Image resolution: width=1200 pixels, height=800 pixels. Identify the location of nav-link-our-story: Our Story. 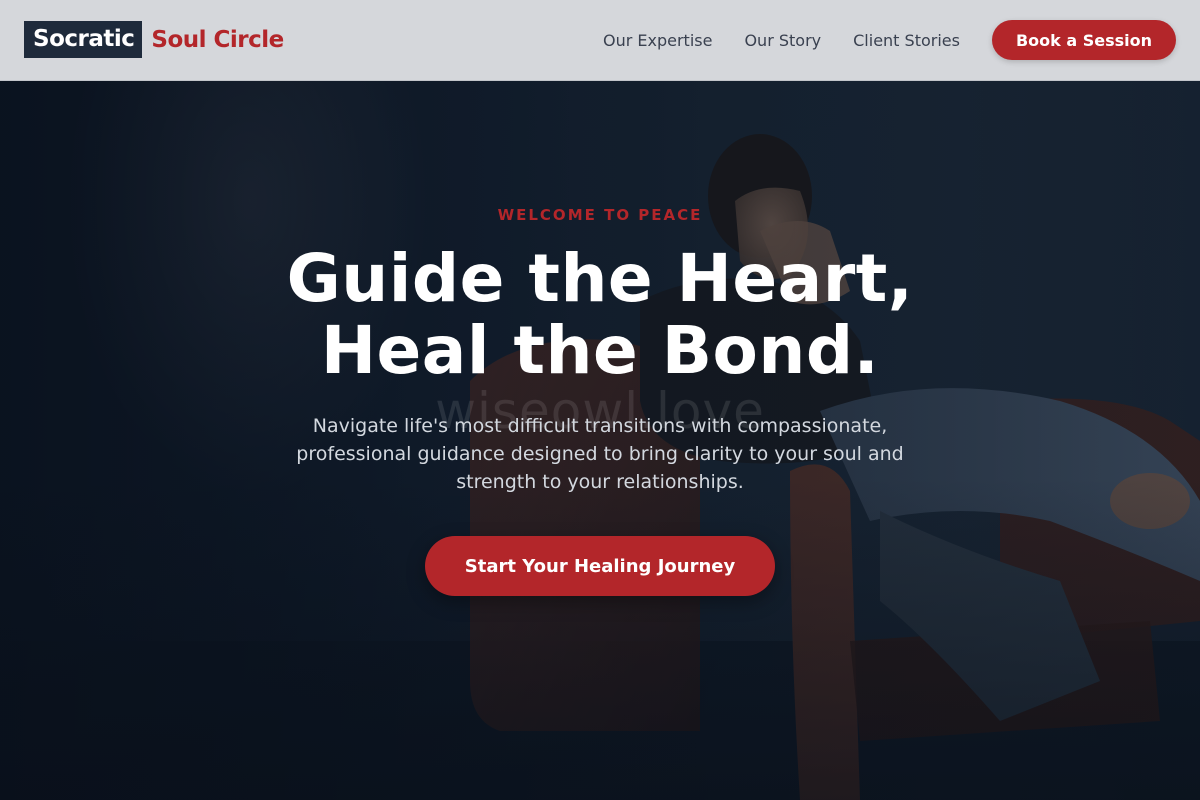
(782, 40).